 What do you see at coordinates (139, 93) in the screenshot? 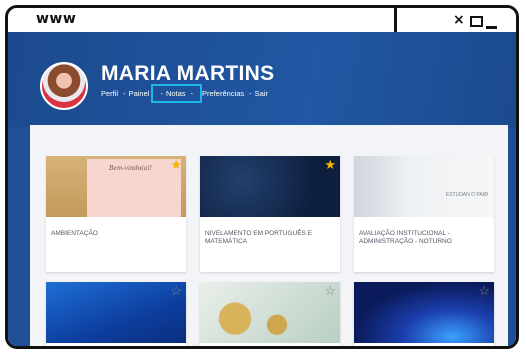
I see `nav-item-painel: Painel` at bounding box center [139, 93].